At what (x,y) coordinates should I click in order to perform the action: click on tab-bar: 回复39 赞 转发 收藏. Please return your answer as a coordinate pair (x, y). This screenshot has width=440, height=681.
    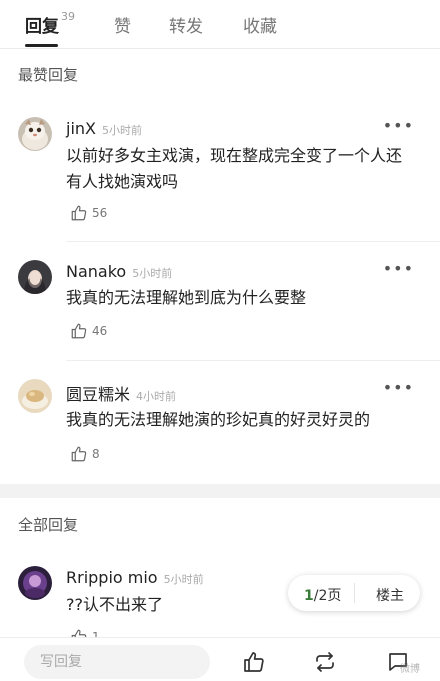
    Looking at the image, I should click on (220, 24).